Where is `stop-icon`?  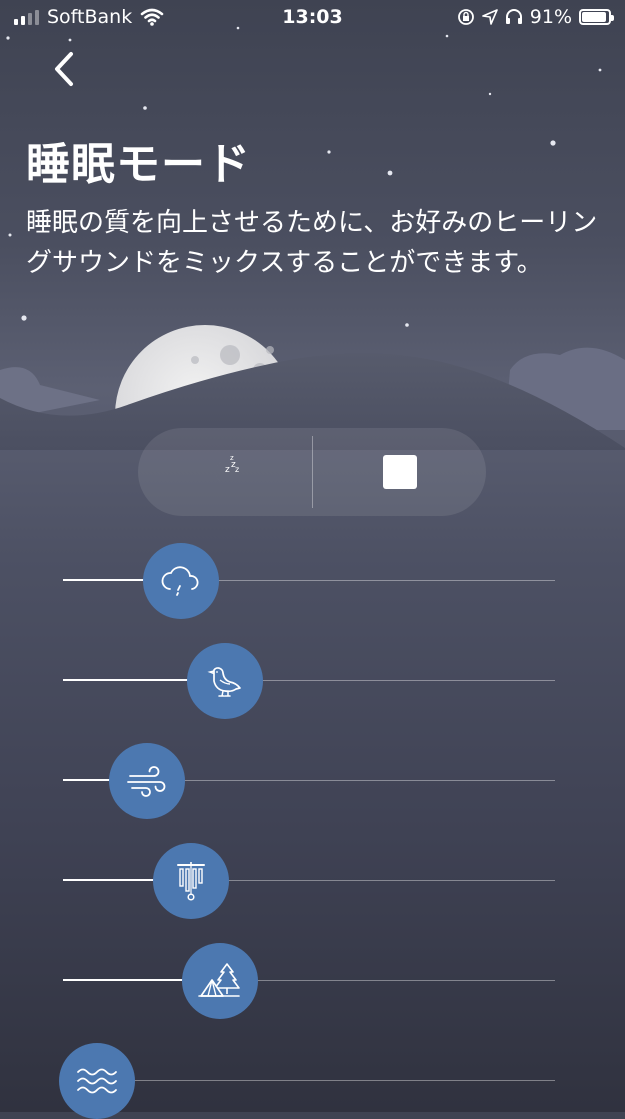
stop-icon is located at coordinates (399, 472).